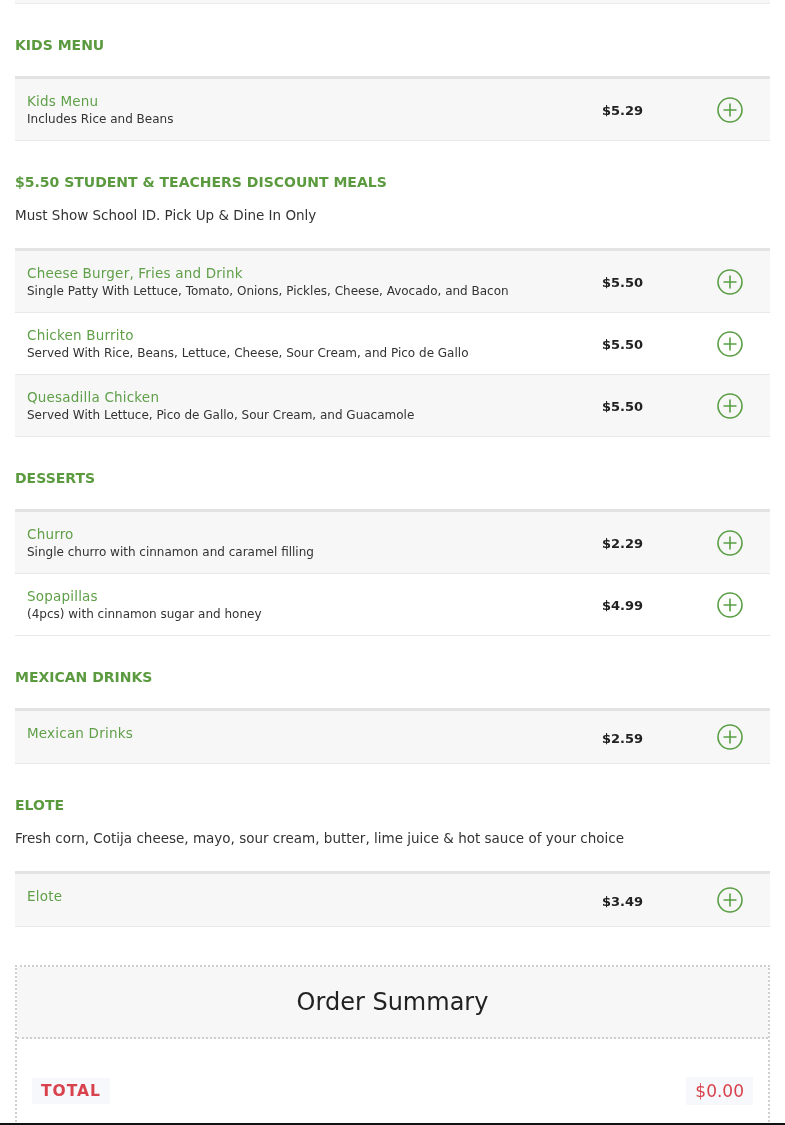 Image resolution: width=785 pixels, height=1125 pixels. What do you see at coordinates (71, 1091) in the screenshot?
I see `total-label: TOTAL` at bounding box center [71, 1091].